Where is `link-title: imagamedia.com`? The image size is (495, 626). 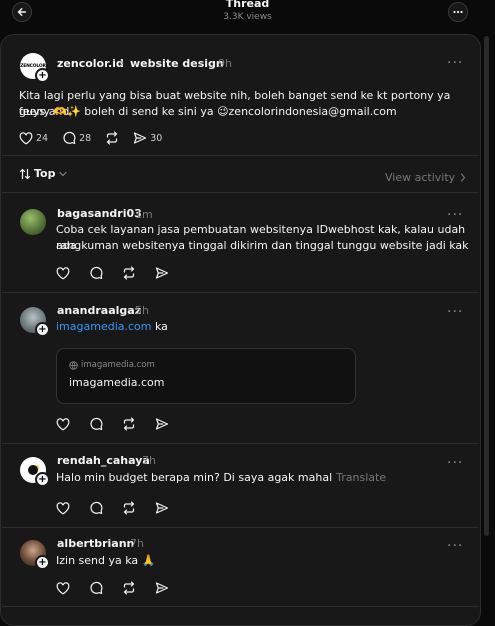 link-title: imagamedia.com is located at coordinates (117, 382).